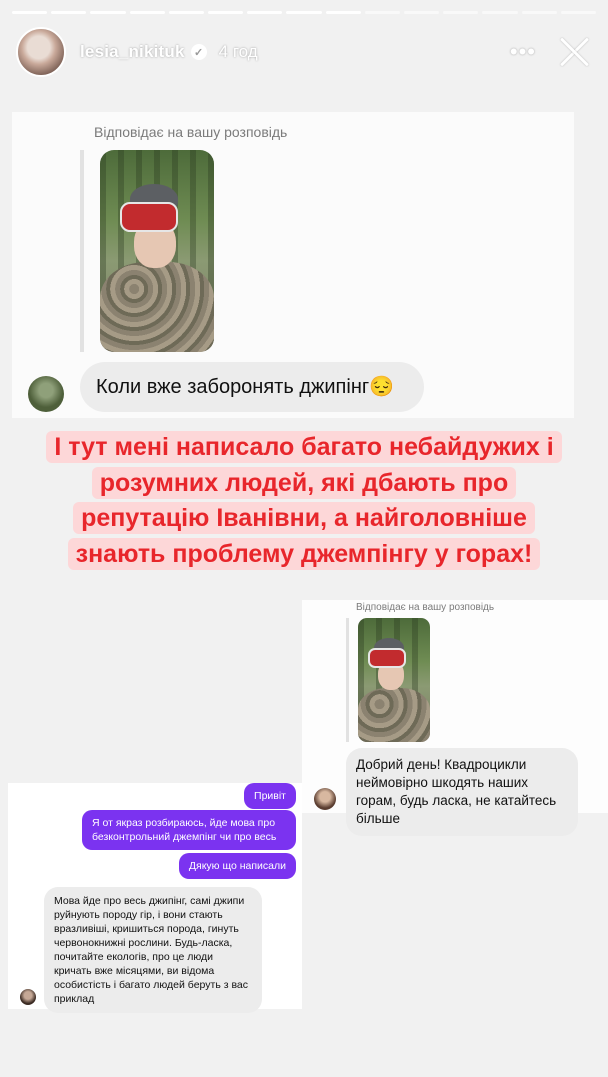  Describe the element at coordinates (523, 52) in the screenshot. I see `more-icon: •••` at that location.